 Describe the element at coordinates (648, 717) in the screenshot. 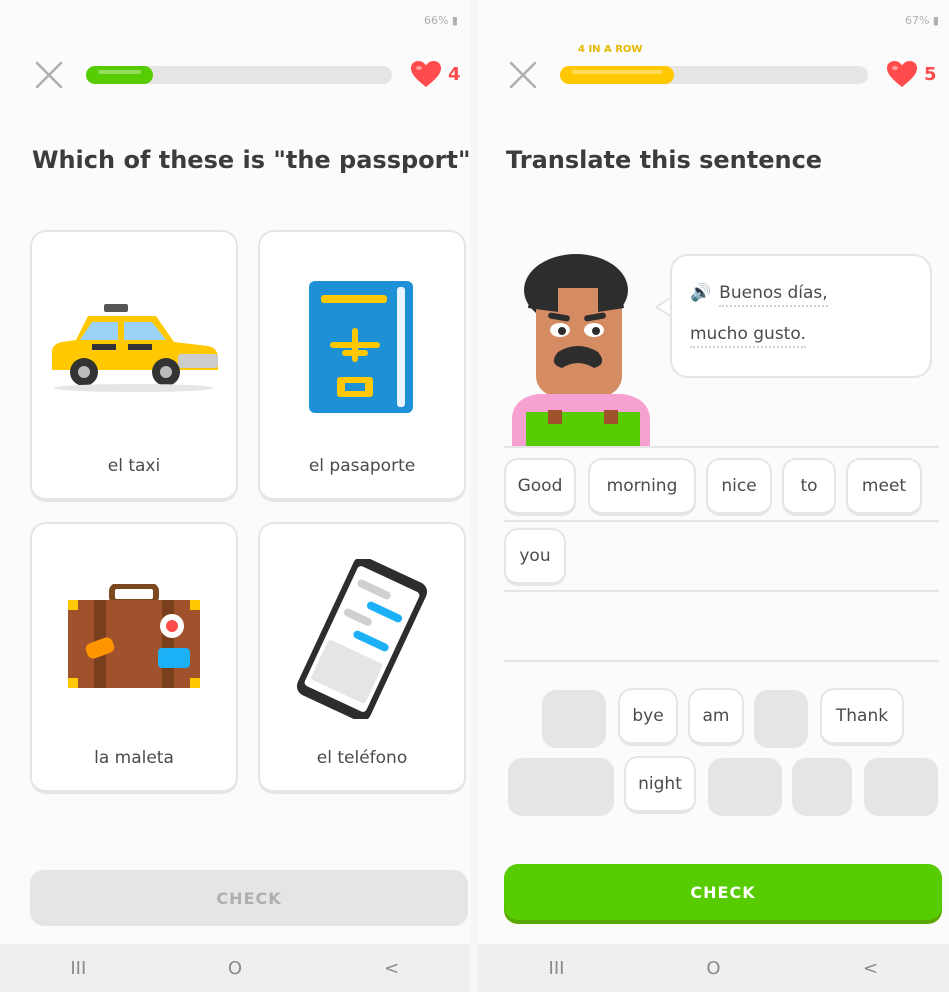

I see `word-bank-chip: bye` at that location.